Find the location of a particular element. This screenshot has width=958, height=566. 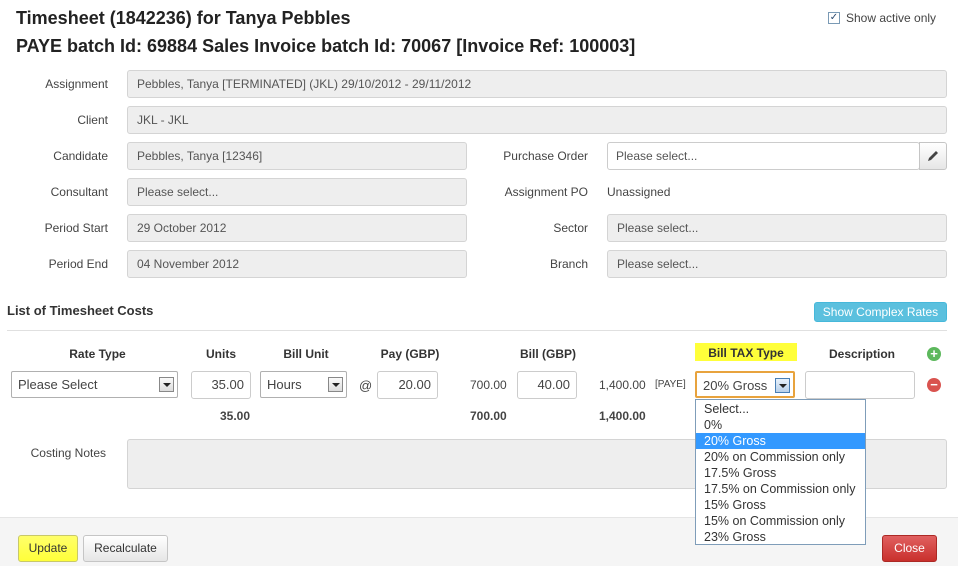

paye-tag: [PAYE] is located at coordinates (670, 384).